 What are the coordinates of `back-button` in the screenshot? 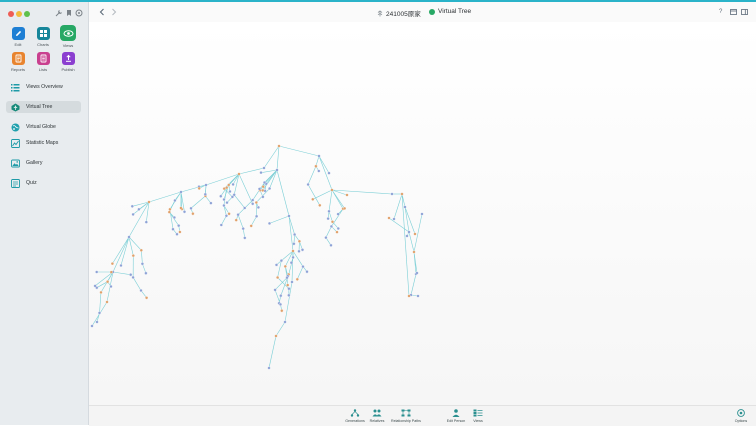 It's located at (102, 12).